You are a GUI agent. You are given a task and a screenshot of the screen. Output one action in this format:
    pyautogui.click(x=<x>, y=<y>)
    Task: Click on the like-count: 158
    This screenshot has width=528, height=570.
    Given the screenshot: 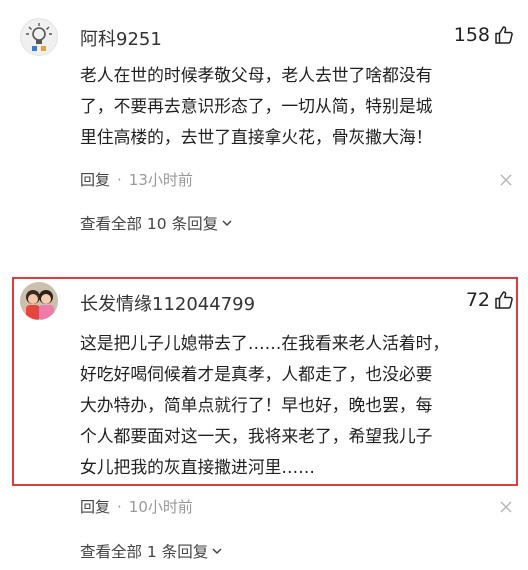 What is the action you would take?
    pyautogui.click(x=471, y=35)
    